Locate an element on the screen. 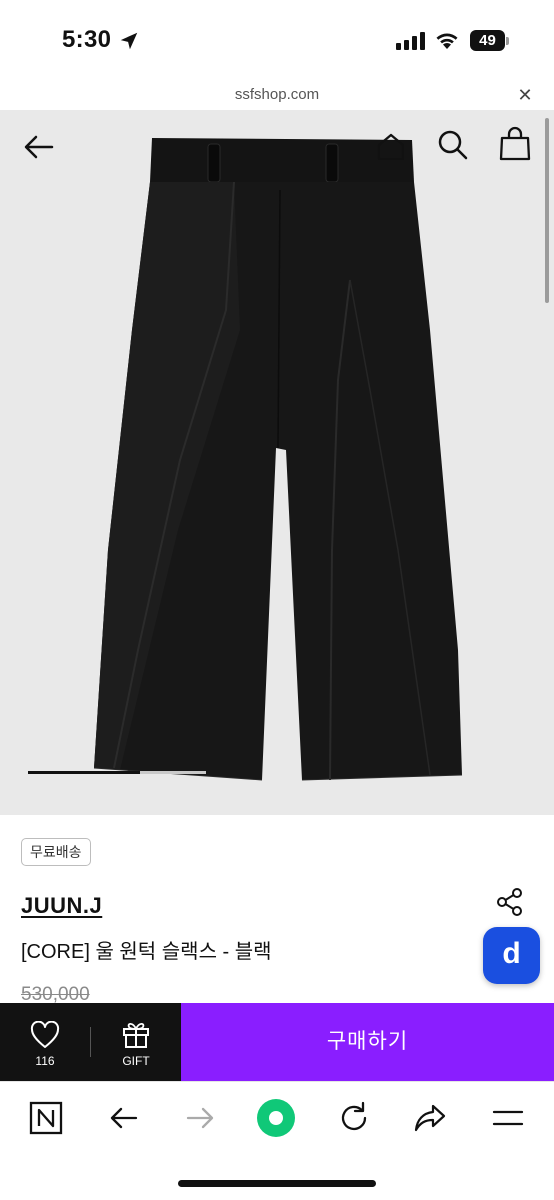 The height and width of the screenshot is (1200, 554). scrollbar is located at coordinates (547, 210).